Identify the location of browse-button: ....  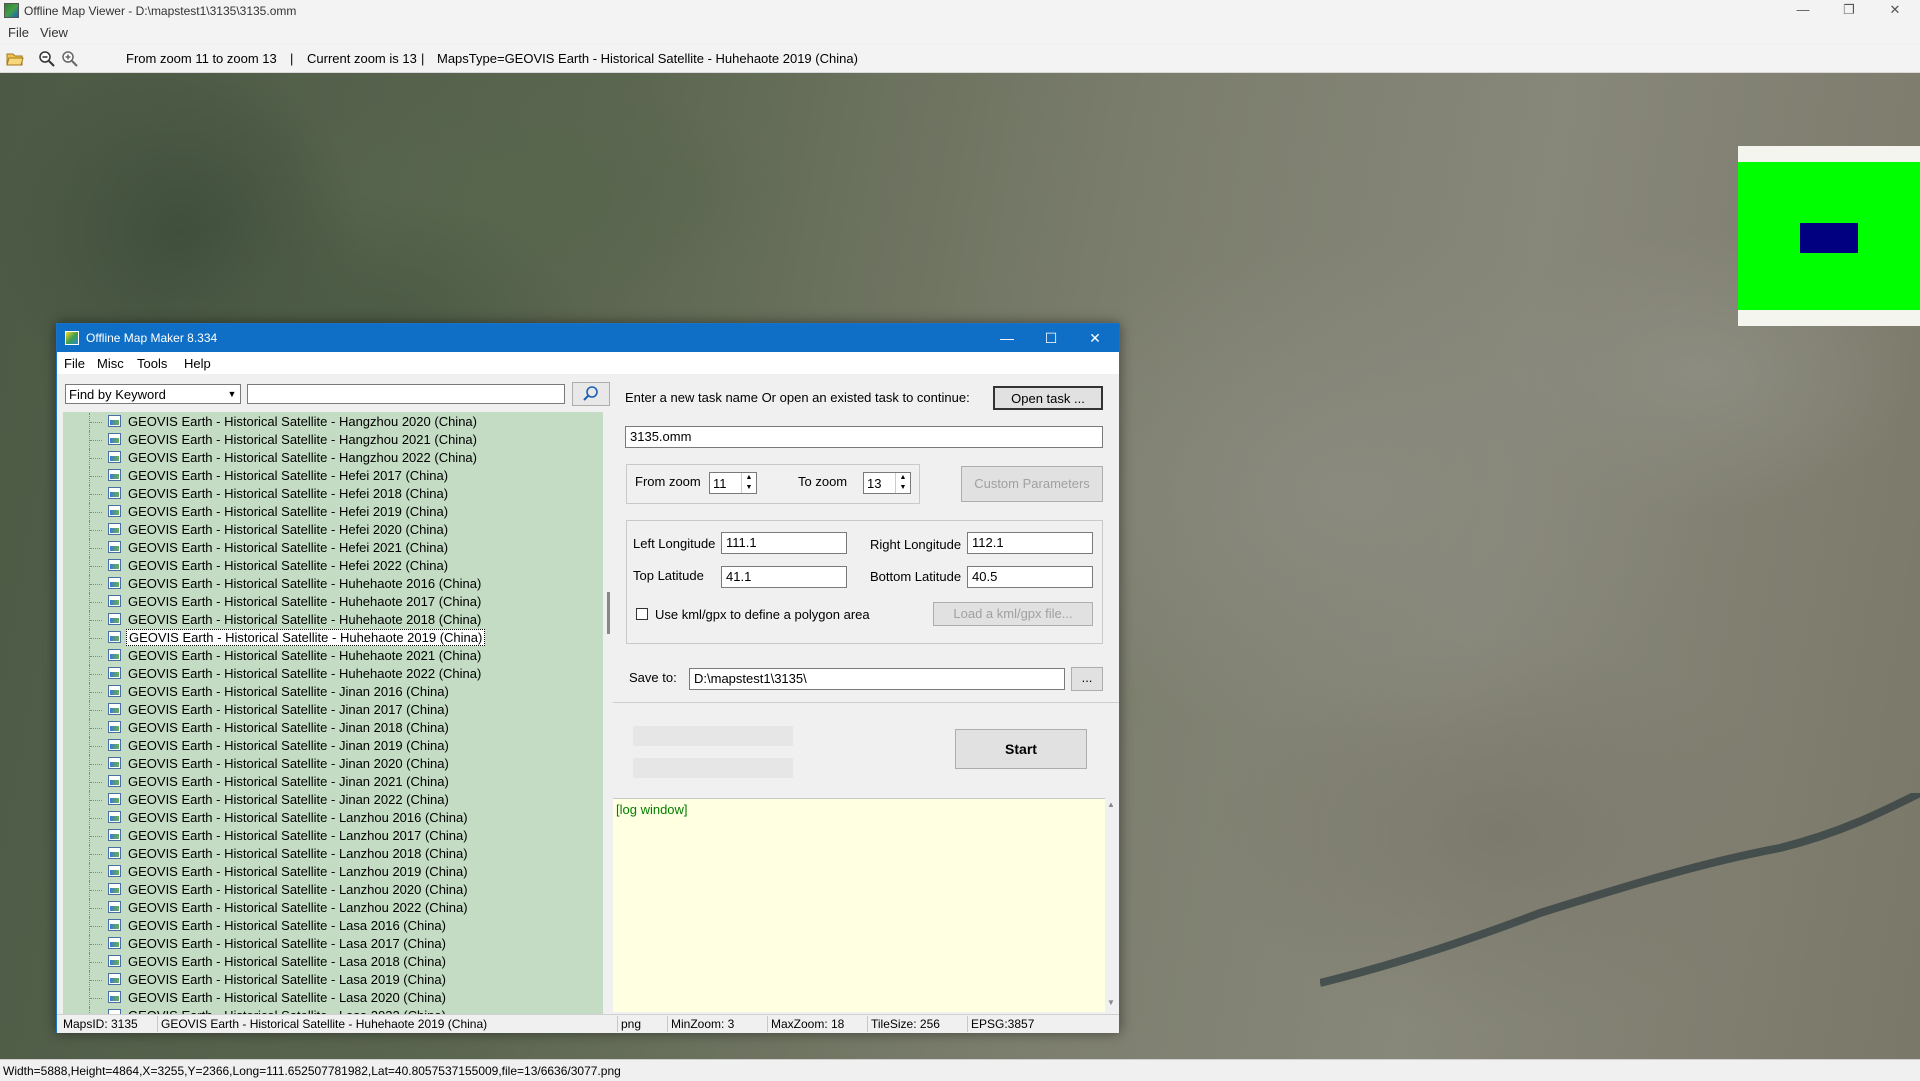
(1087, 679).